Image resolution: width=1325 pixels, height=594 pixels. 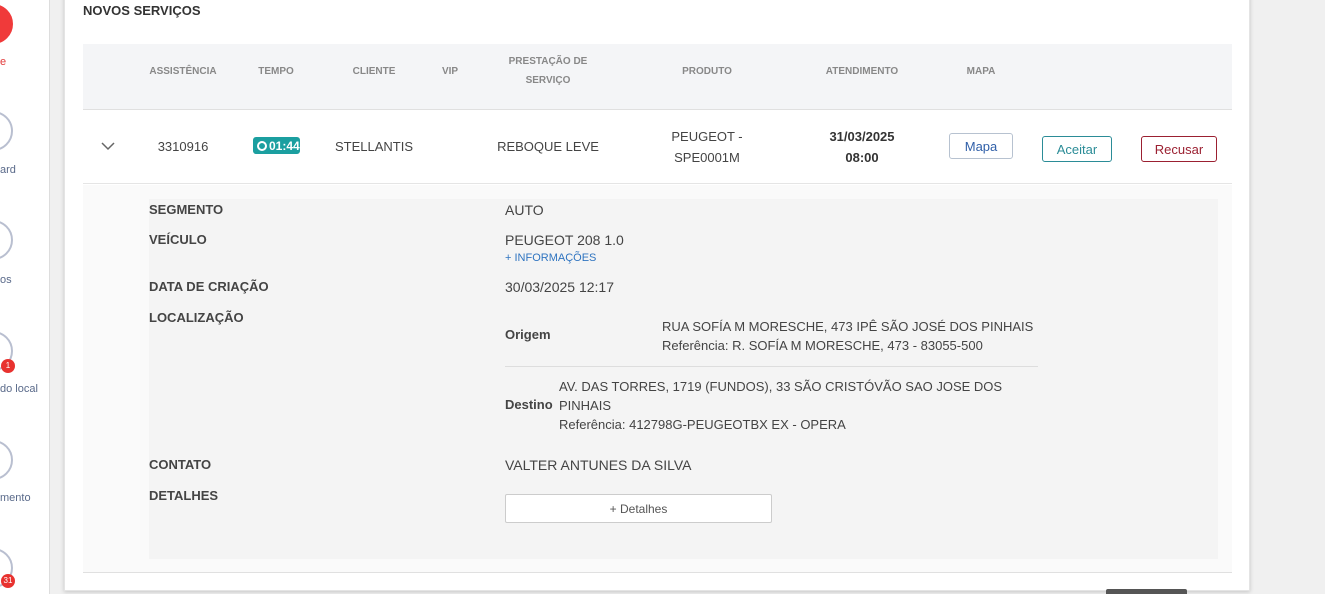 I want to click on client-name: STELLANTIS, so click(x=374, y=146).